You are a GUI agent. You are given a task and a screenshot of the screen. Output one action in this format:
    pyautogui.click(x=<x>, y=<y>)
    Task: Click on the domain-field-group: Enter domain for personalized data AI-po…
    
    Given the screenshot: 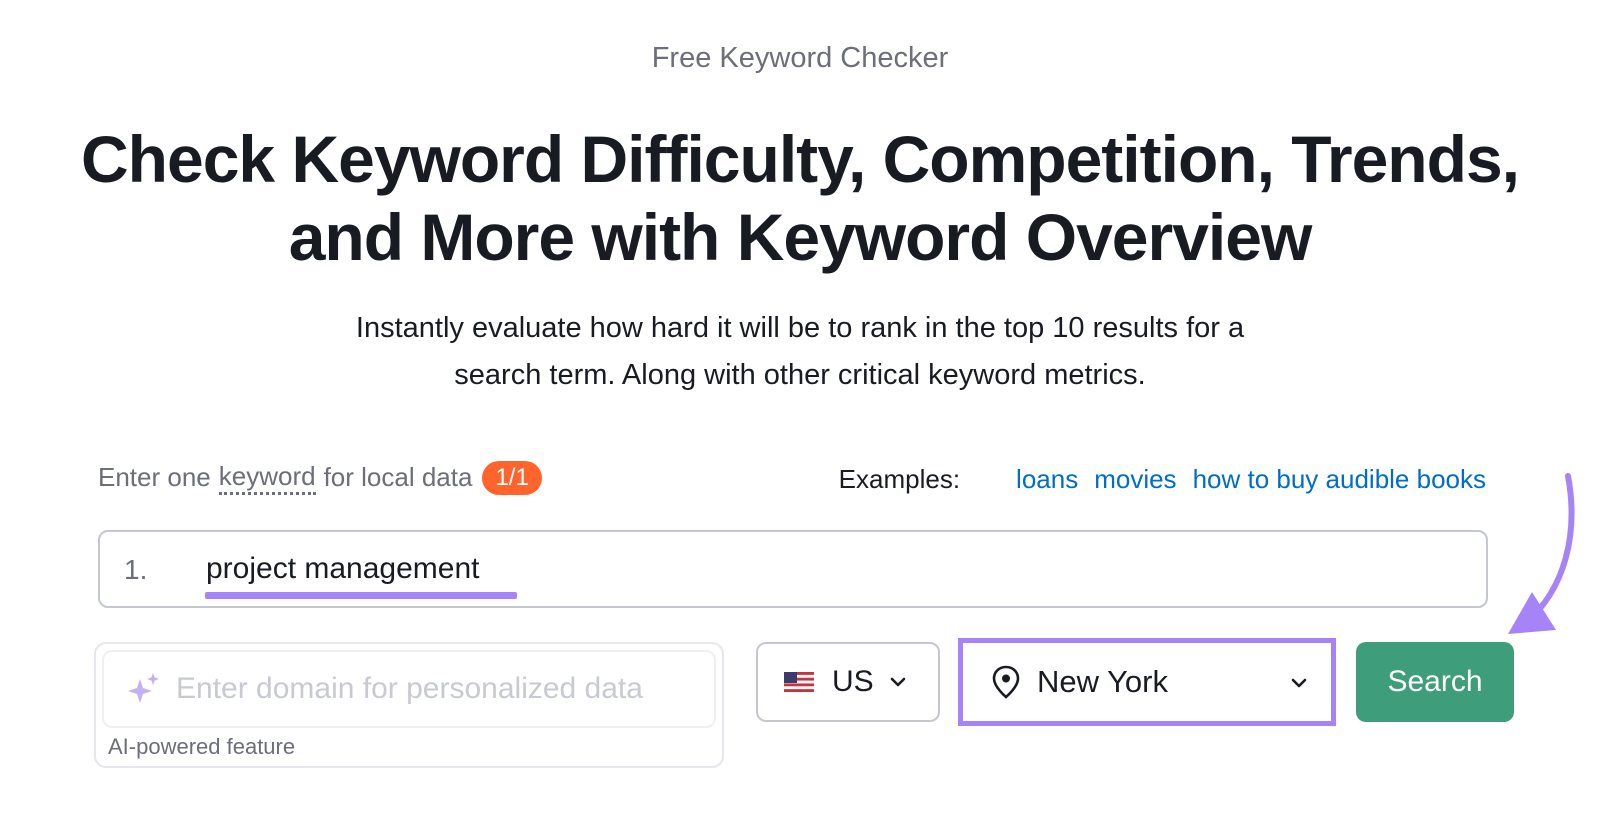 What is the action you would take?
    pyautogui.click(x=409, y=705)
    